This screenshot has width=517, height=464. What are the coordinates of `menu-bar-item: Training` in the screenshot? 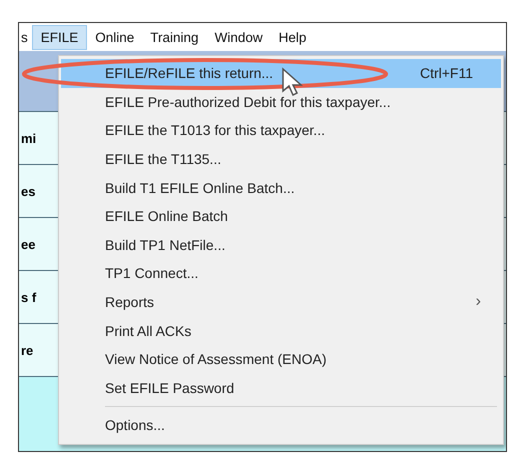 It's located at (174, 37).